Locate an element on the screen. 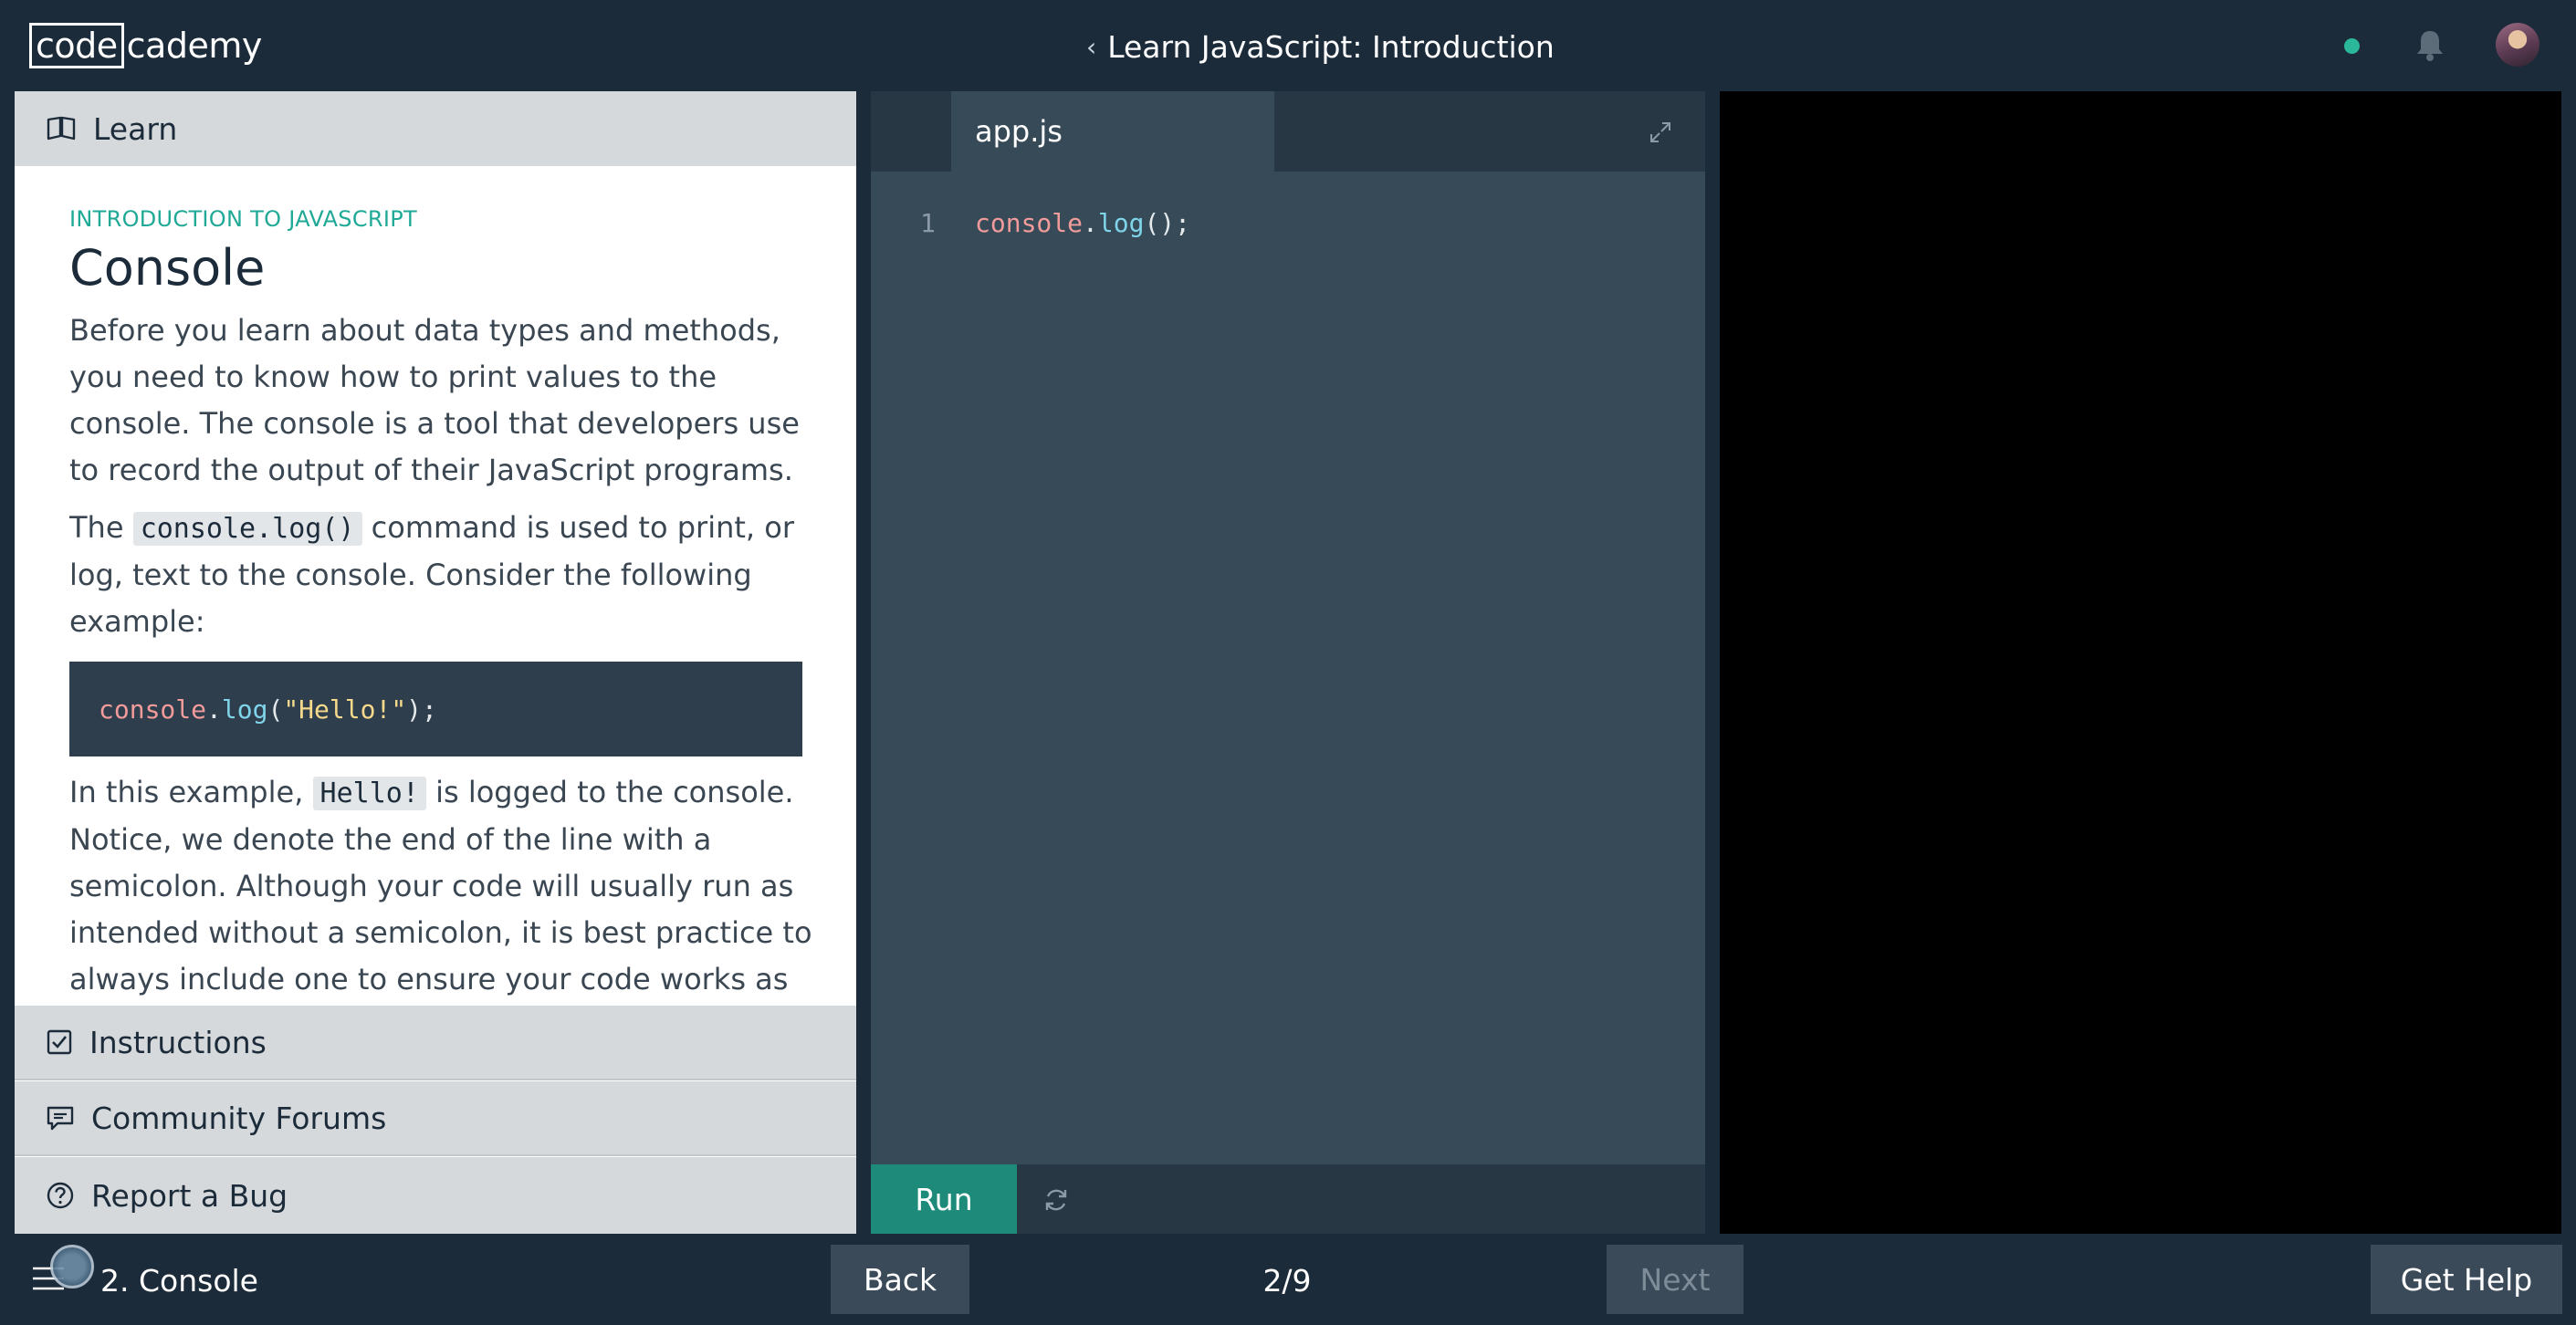 The image size is (2576, 1325). file-tab-label: app.js is located at coordinates (1019, 131).